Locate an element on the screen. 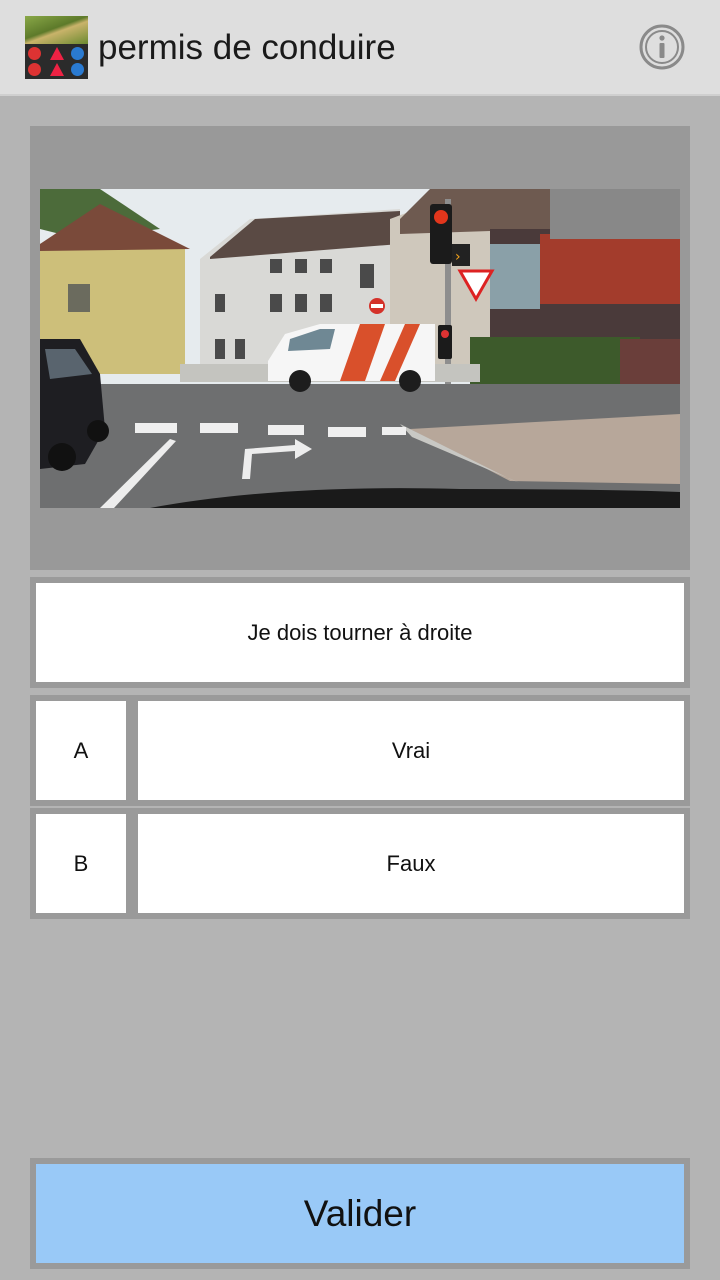 This screenshot has height=1280, width=720. question-box: Je dois tourner à droite is located at coordinates (360, 632).